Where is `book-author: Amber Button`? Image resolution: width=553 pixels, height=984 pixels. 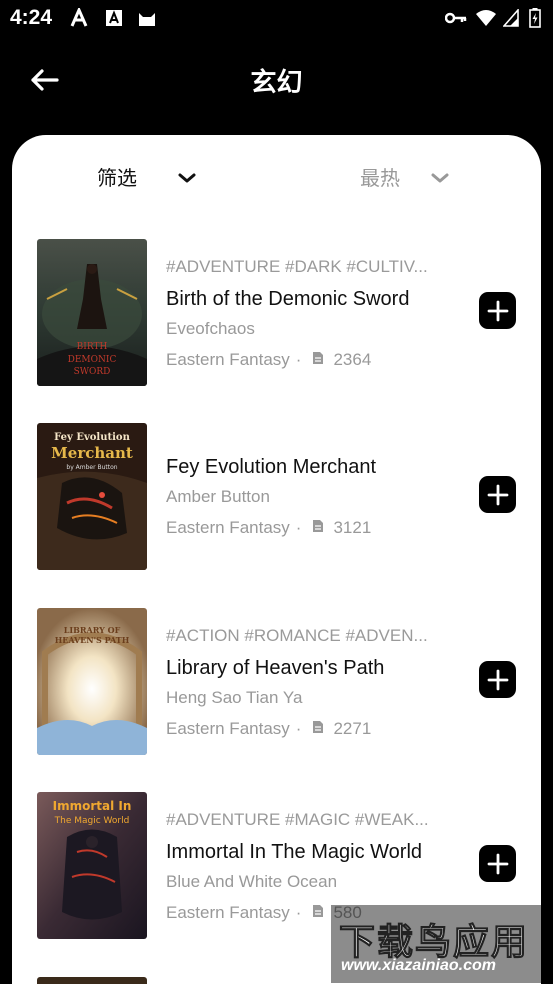
book-author: Amber Button is located at coordinates (218, 496).